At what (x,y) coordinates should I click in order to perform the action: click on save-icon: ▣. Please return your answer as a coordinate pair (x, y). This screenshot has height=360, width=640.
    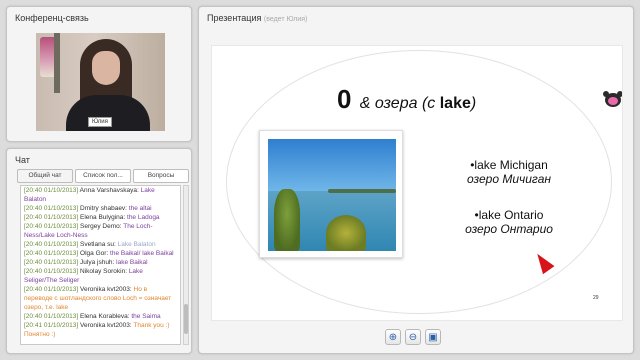
    Looking at the image, I should click on (433, 337).